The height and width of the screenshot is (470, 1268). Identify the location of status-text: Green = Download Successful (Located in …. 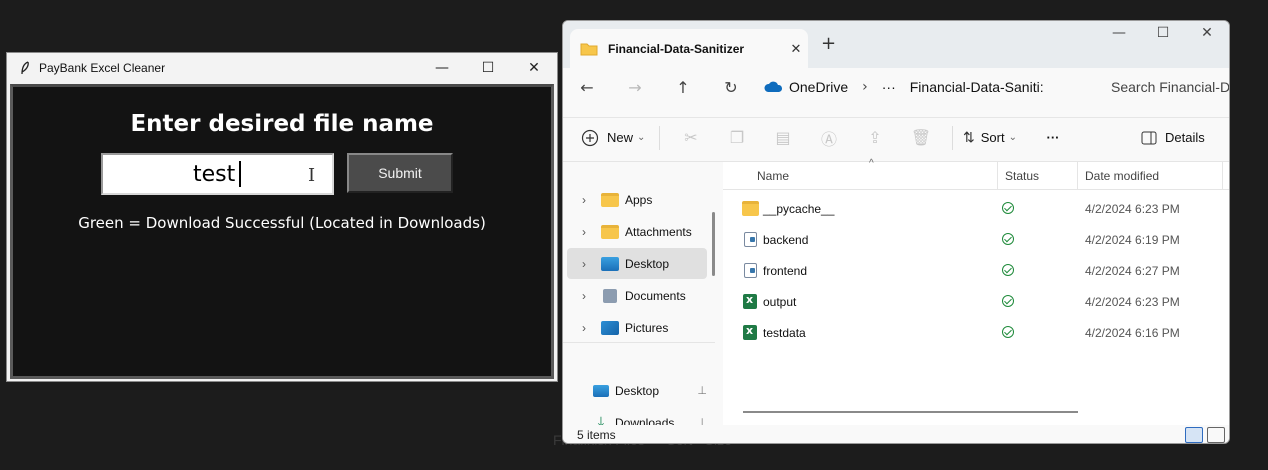
(282, 223).